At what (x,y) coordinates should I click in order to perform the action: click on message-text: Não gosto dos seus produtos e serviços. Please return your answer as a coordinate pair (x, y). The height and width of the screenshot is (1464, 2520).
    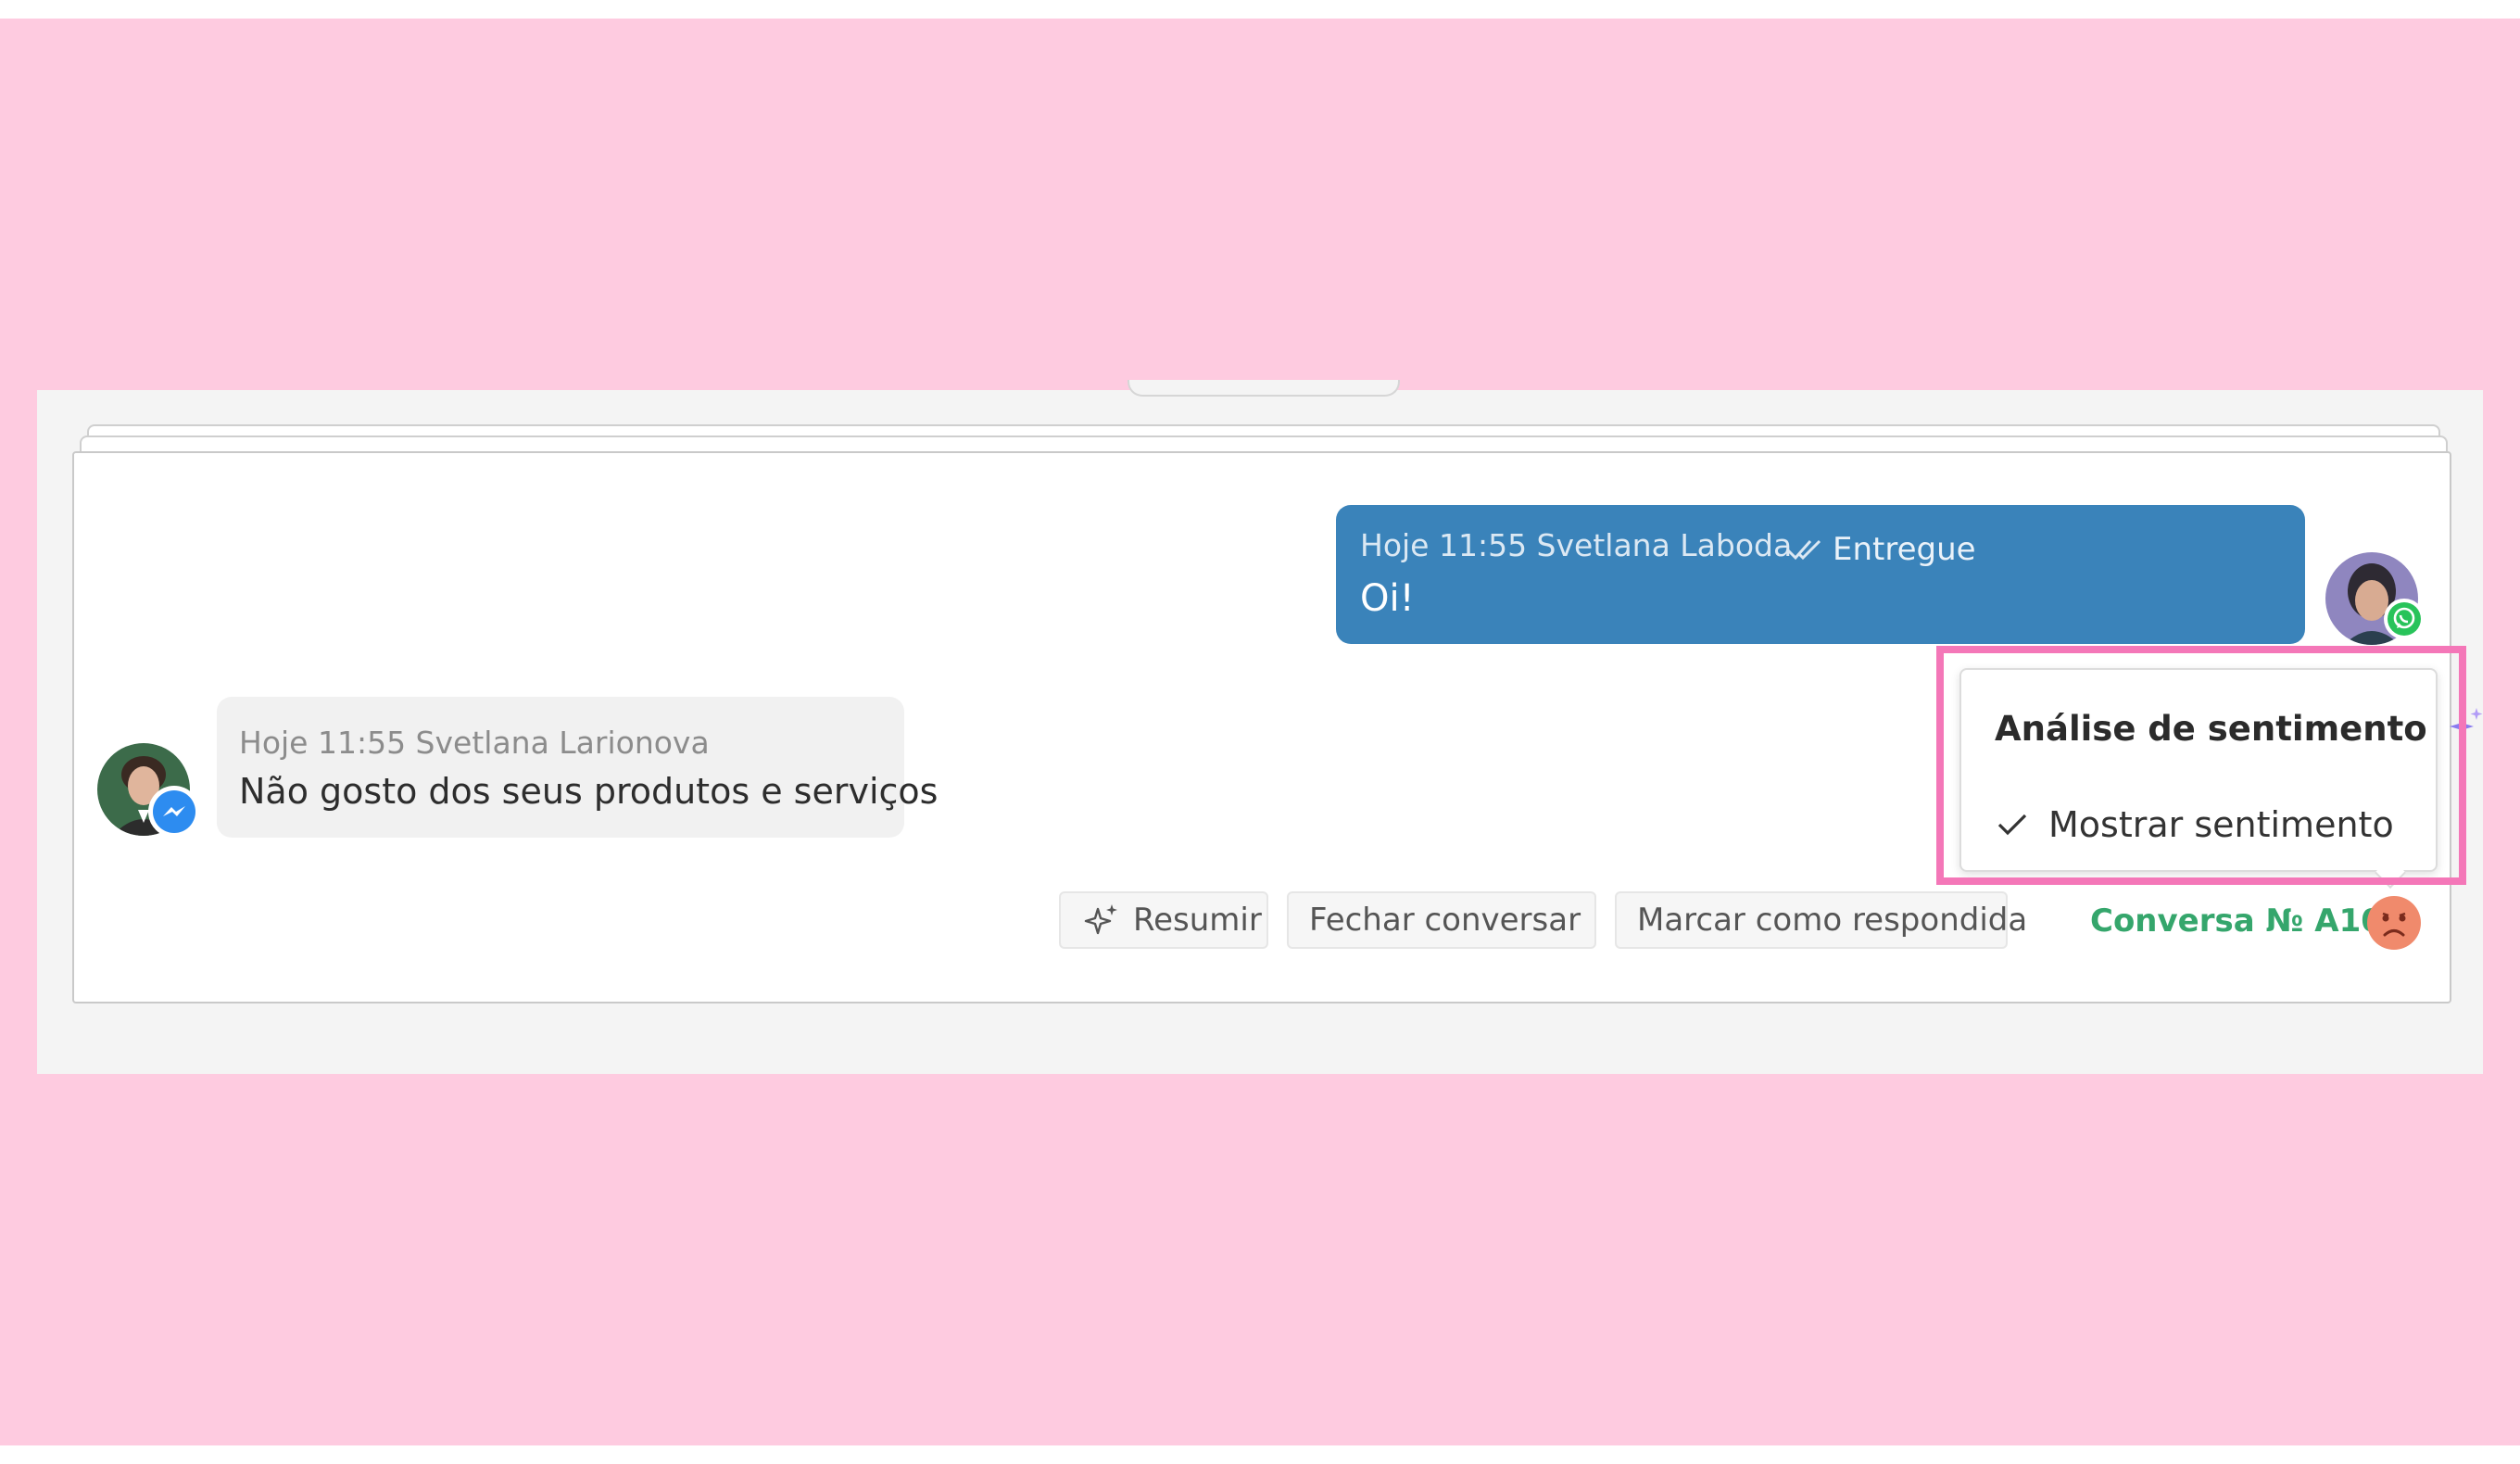
    Looking at the image, I should click on (589, 791).